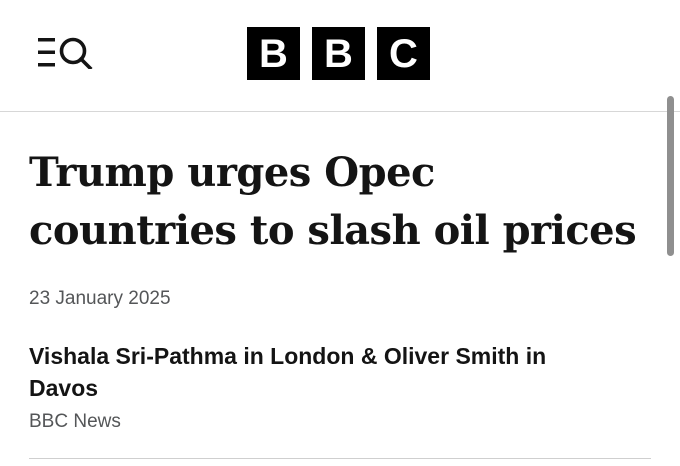 The width and height of the screenshot is (680, 466). Describe the element at coordinates (46, 52) in the screenshot. I see `menu-icon` at that location.